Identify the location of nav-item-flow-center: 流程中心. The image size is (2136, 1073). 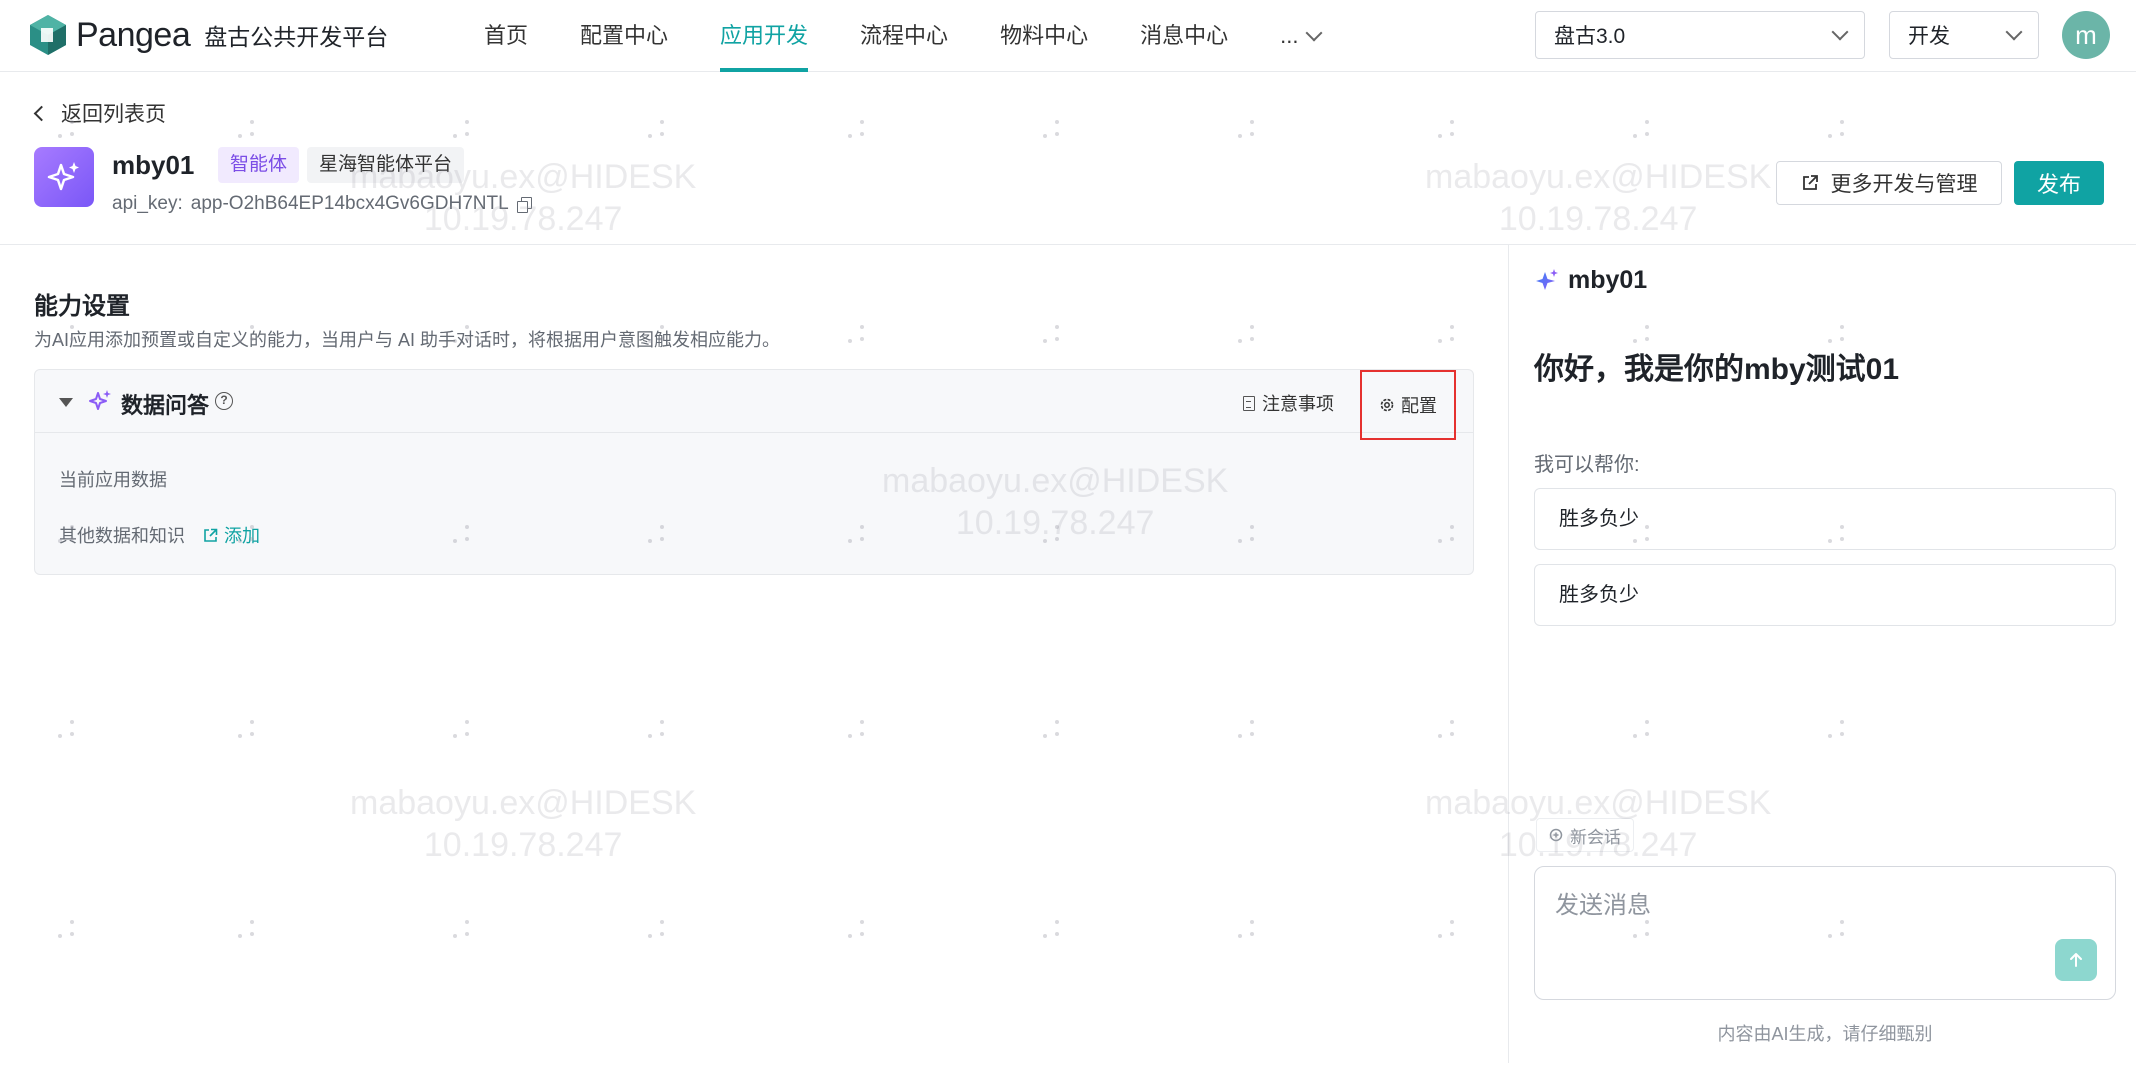
(904, 36).